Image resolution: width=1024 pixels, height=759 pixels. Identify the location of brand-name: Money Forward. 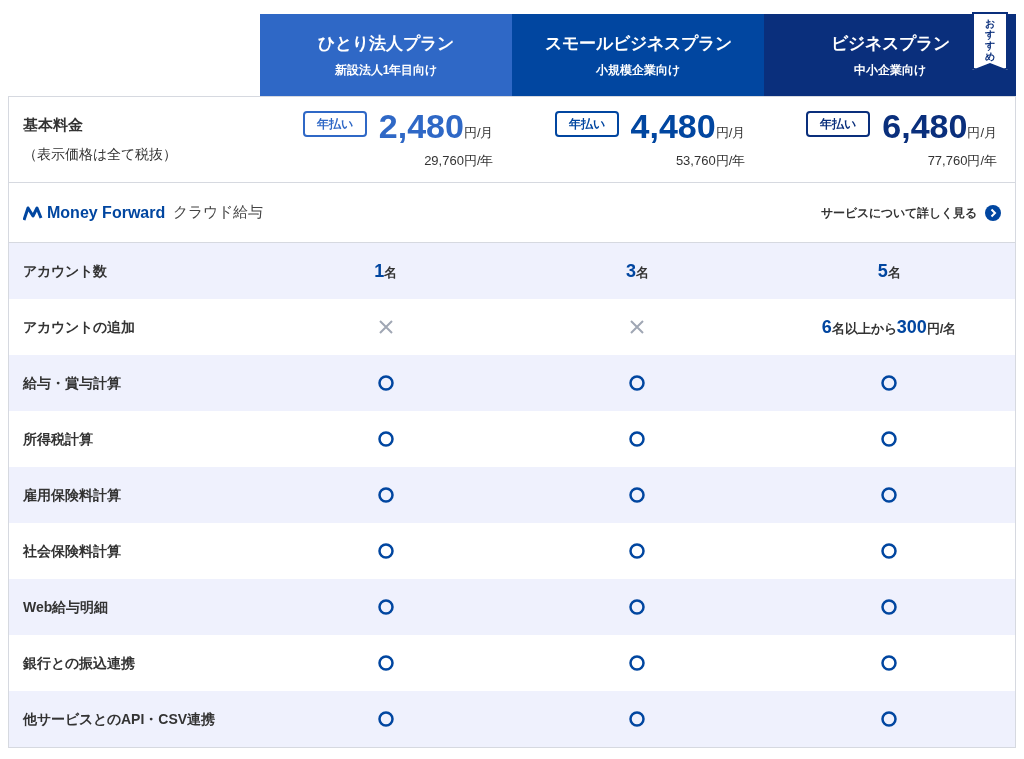
(106, 212).